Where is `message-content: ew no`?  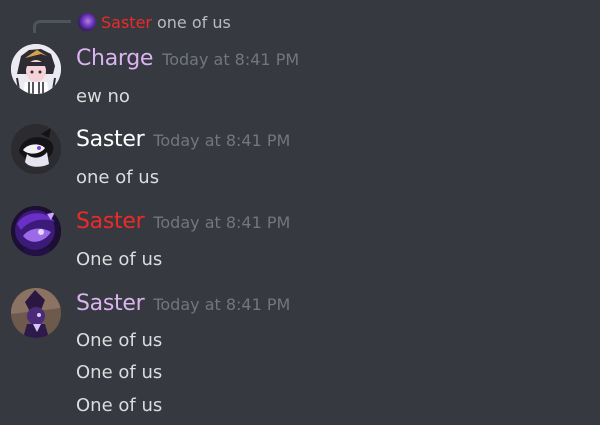
message-content: ew no is located at coordinates (103, 96).